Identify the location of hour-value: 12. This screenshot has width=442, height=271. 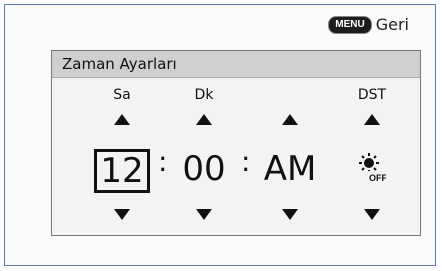
(122, 171).